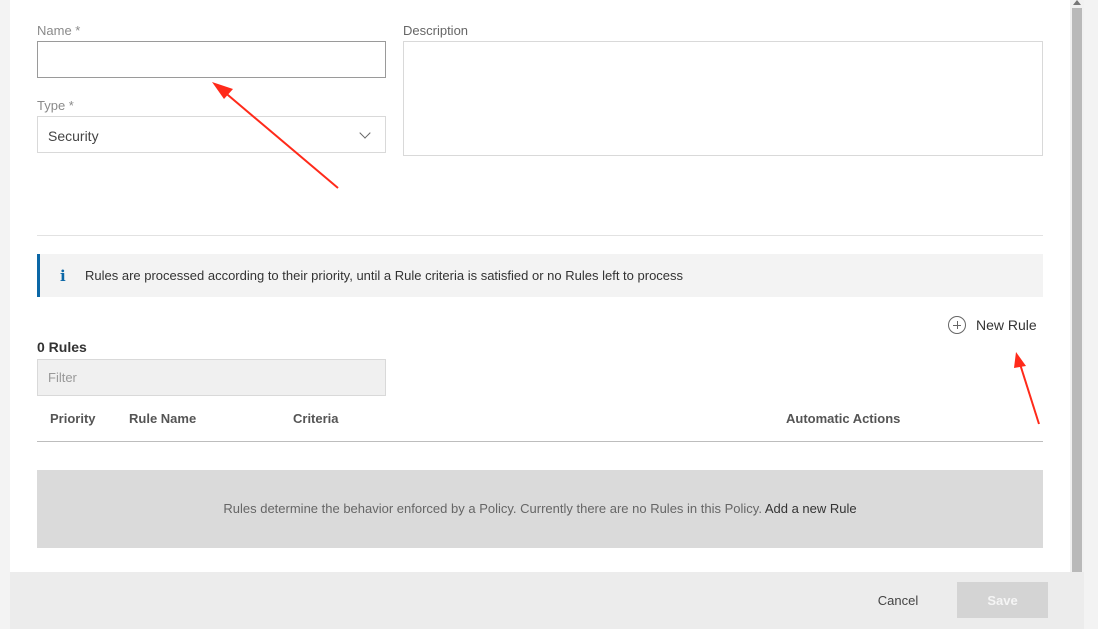 This screenshot has height=629, width=1098. What do you see at coordinates (63, 276) in the screenshot?
I see `info-icon: i` at bounding box center [63, 276].